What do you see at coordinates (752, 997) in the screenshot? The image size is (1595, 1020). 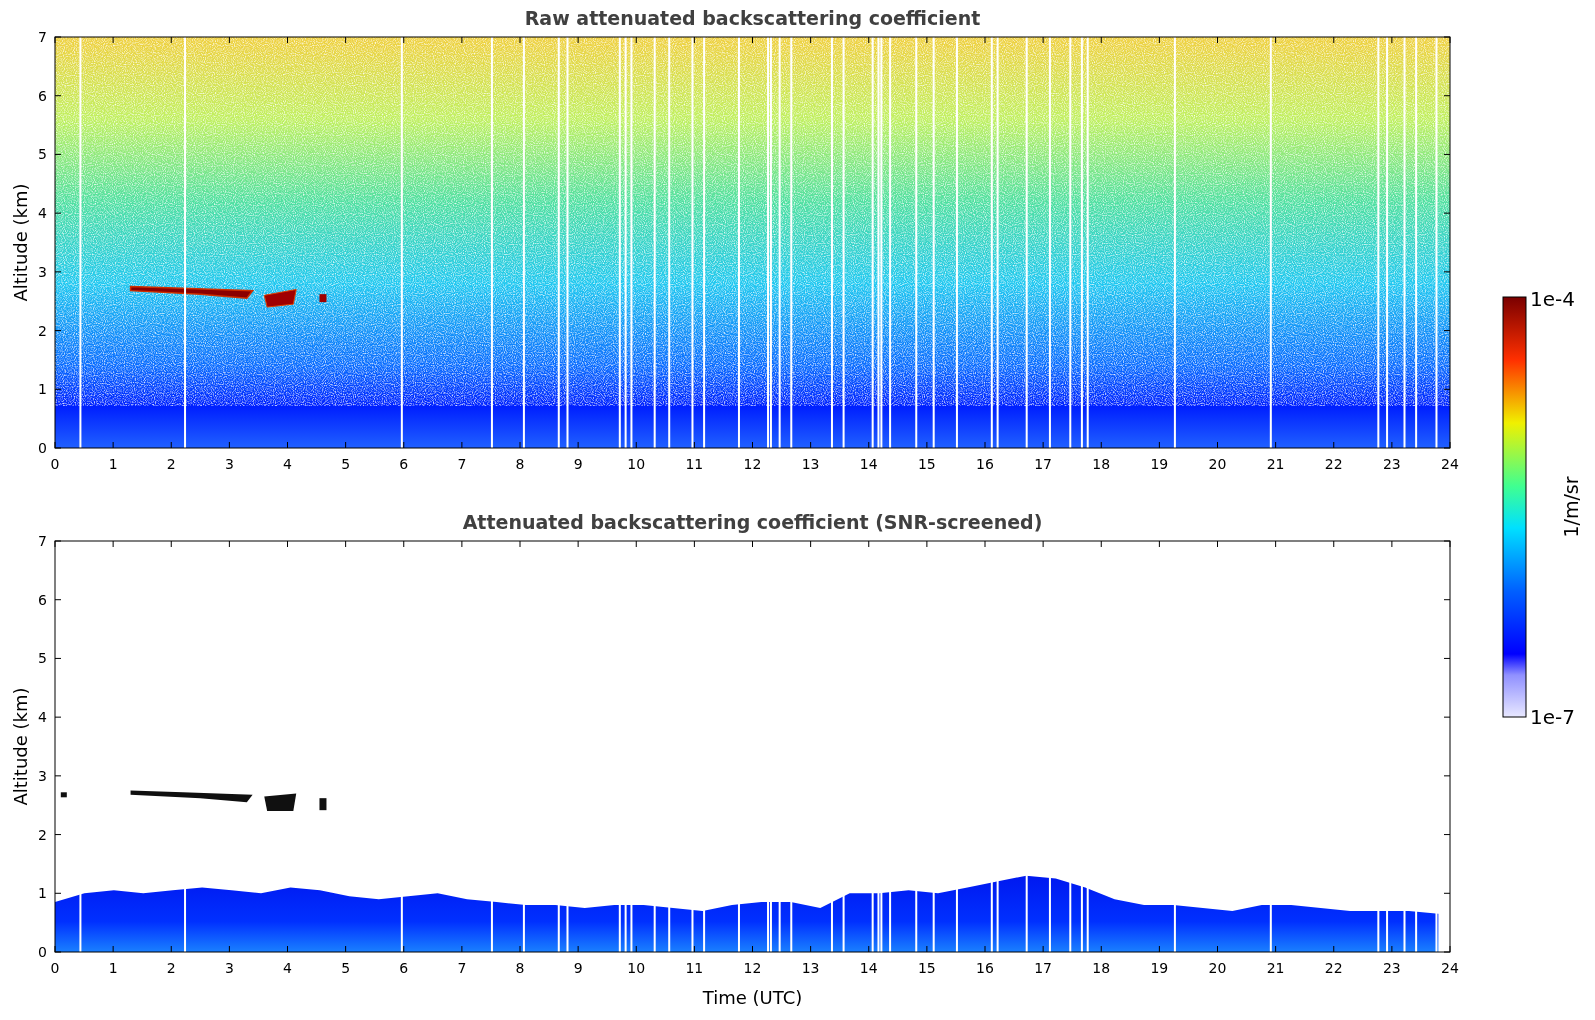 I see `axis-label: Time (UTC)` at bounding box center [752, 997].